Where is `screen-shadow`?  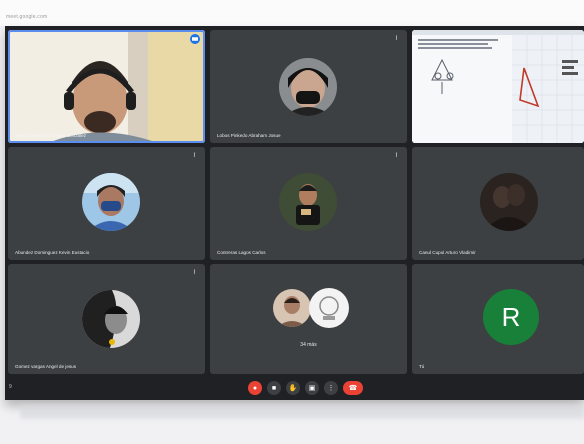 screen-shadow is located at coordinates (302, 412).